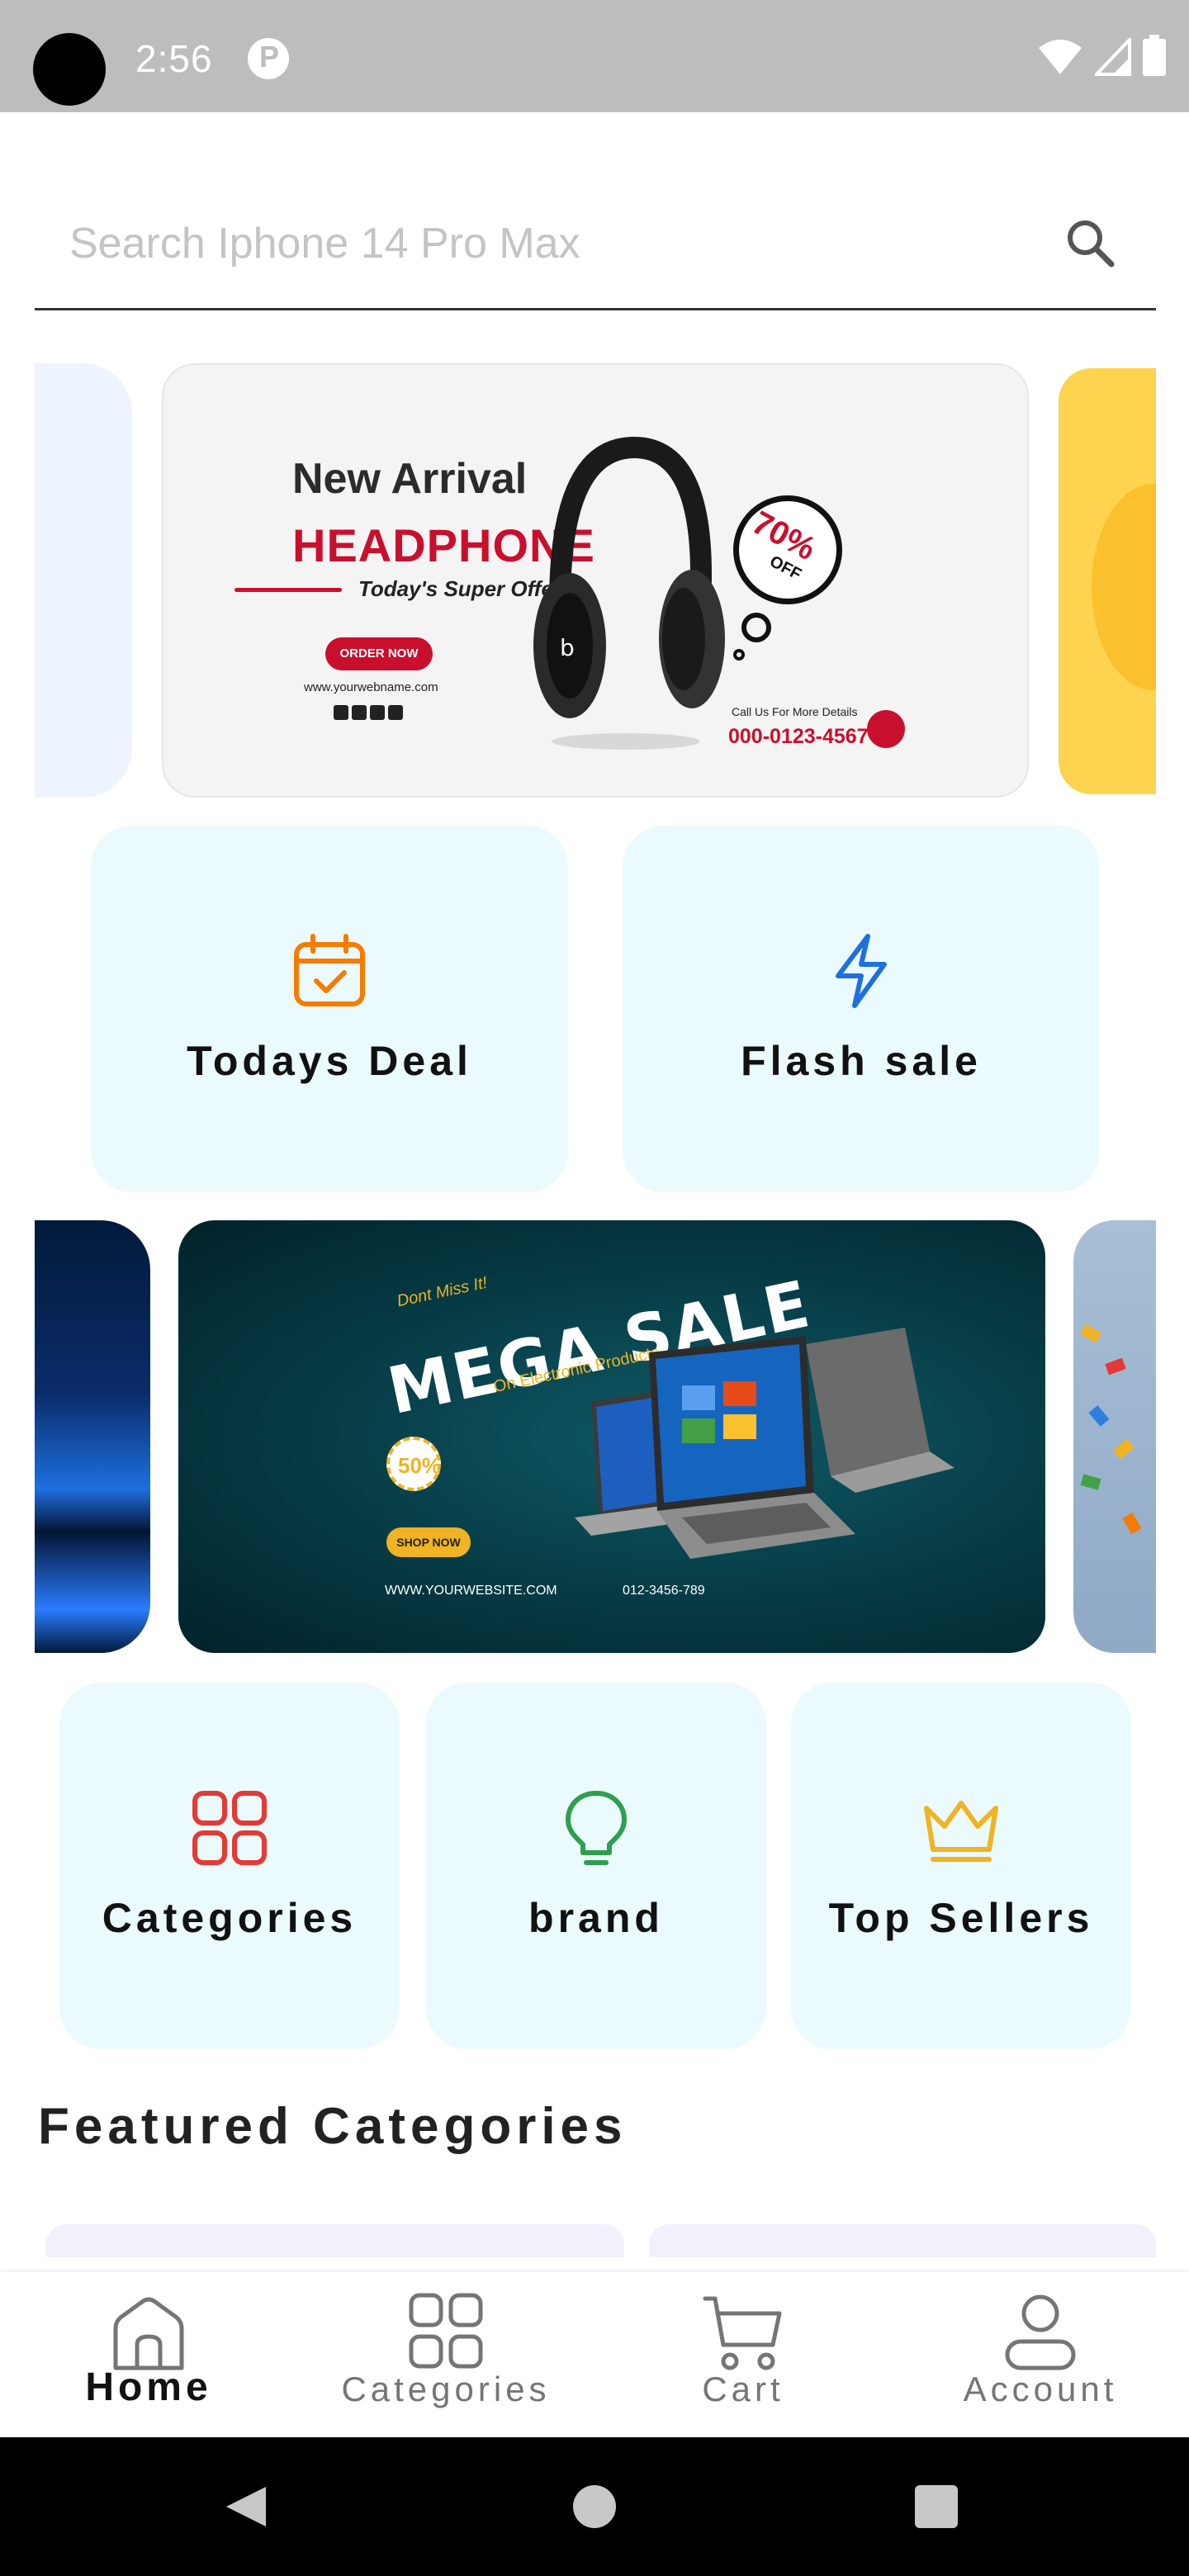 Image resolution: width=1189 pixels, height=2576 pixels. Describe the element at coordinates (268, 58) in the screenshot. I see `p-icon: P` at that location.